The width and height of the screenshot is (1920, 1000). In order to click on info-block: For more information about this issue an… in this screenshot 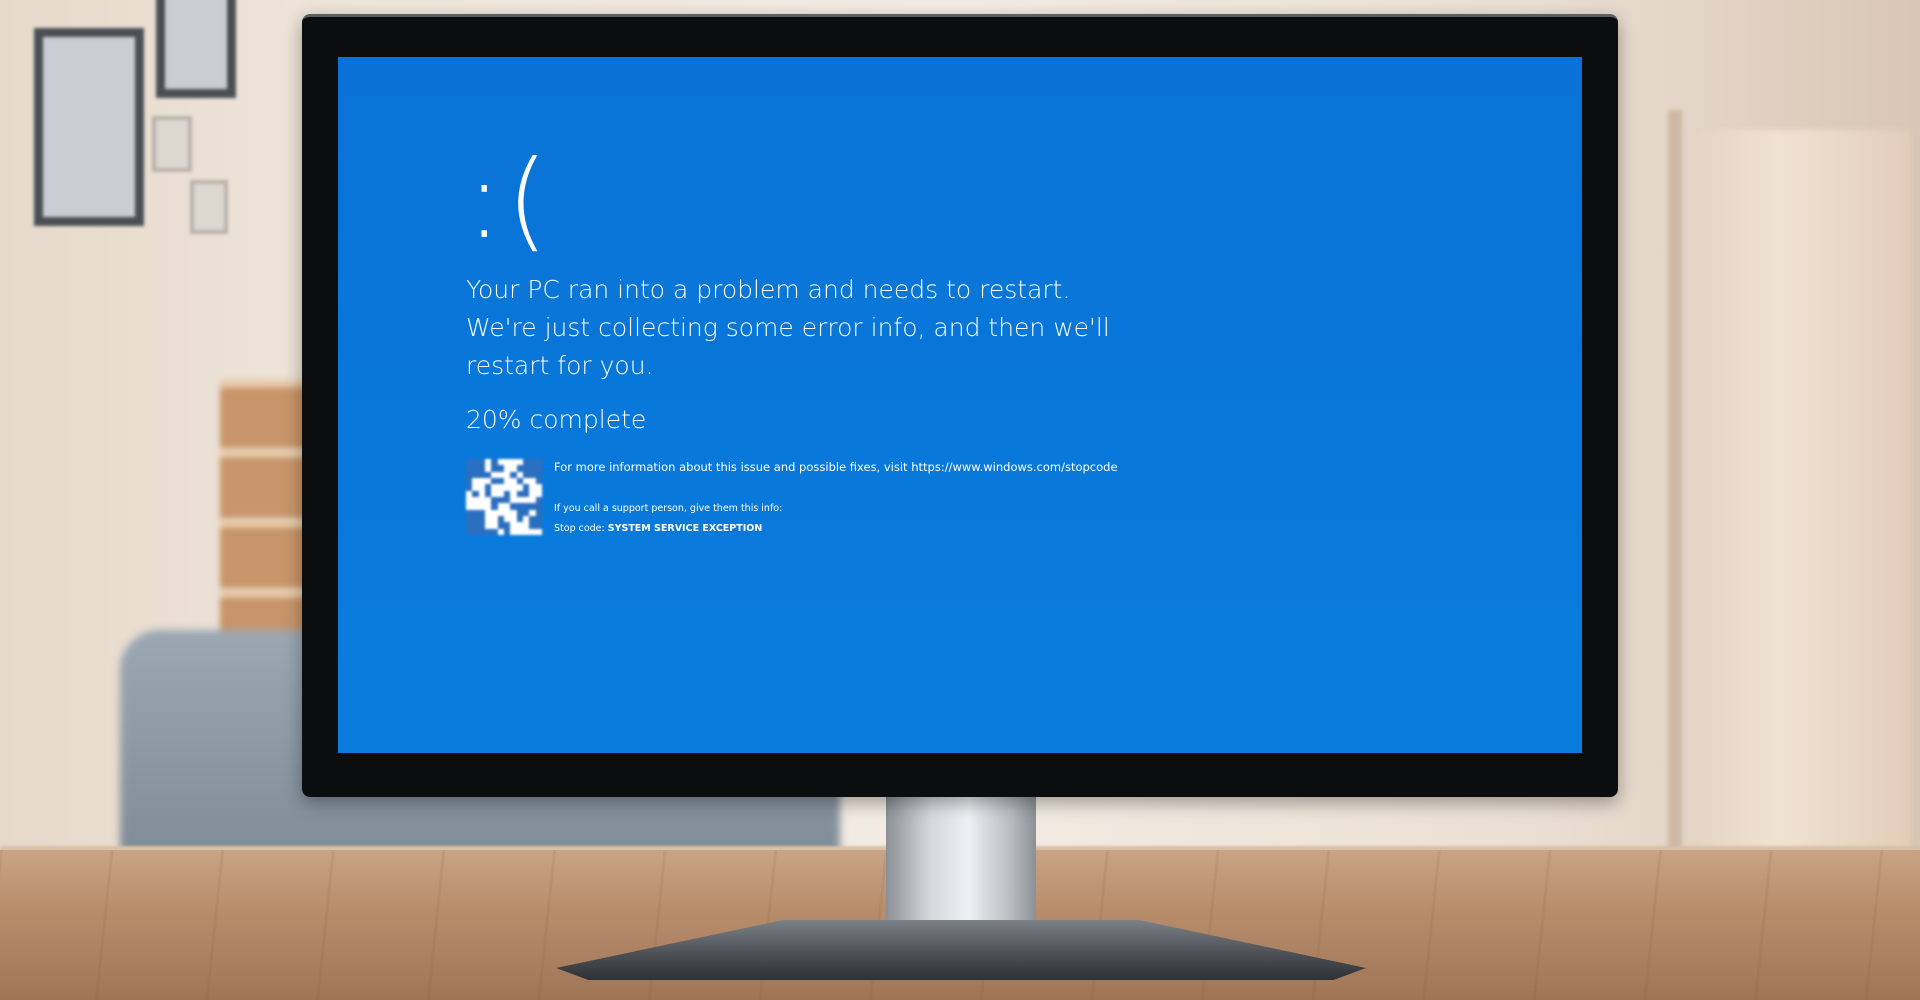, I will do `click(826, 498)`.